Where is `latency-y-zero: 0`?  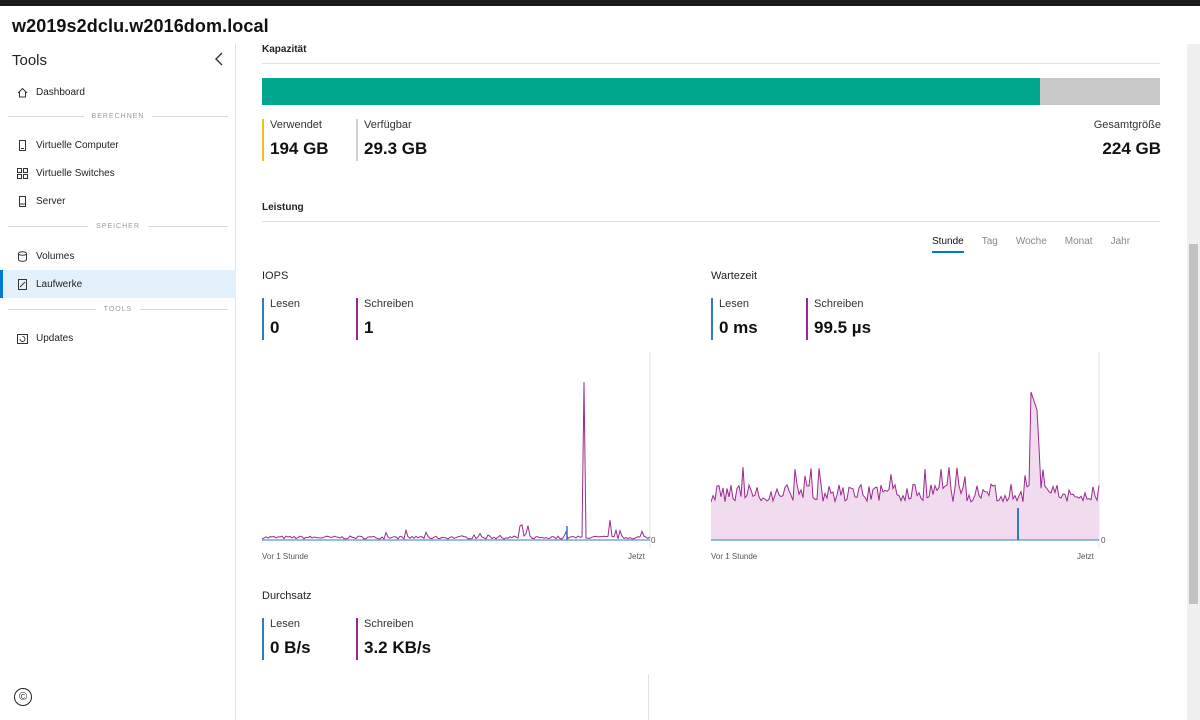 latency-y-zero: 0 is located at coordinates (1103, 540).